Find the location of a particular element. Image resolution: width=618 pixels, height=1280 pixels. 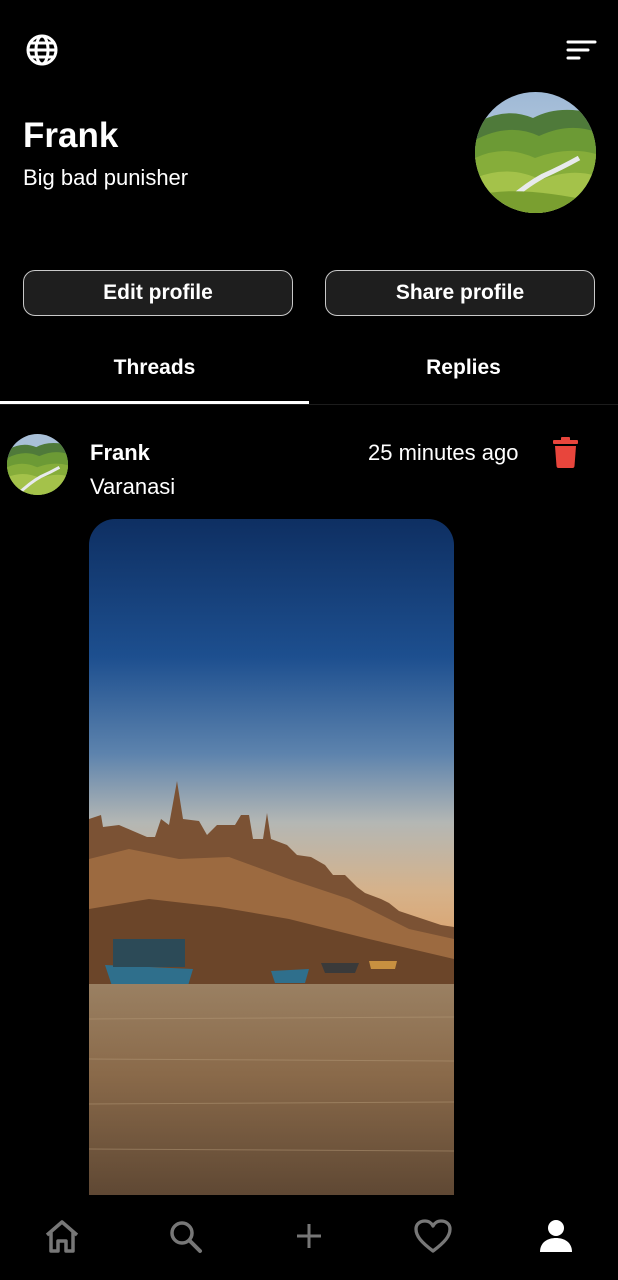

share-profile-button: Share profile is located at coordinates (460, 293).